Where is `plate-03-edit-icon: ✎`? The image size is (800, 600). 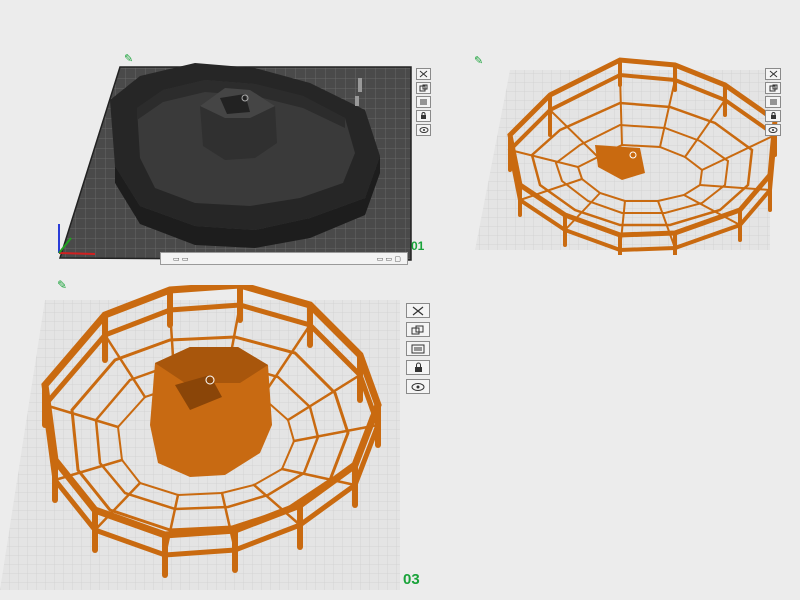
plate-03-edit-icon: ✎ is located at coordinates (62, 285).